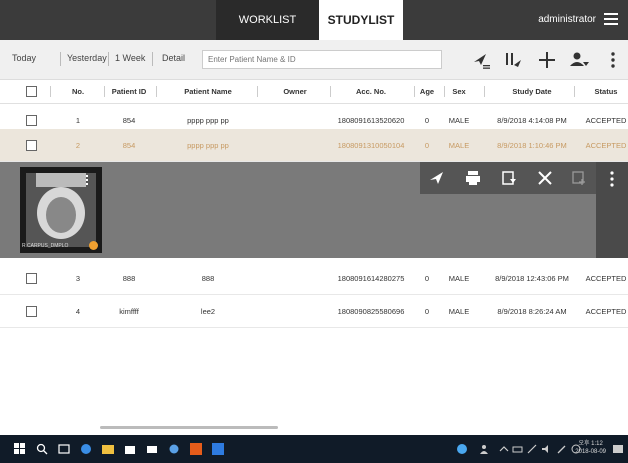 This screenshot has height=463, width=628. What do you see at coordinates (562, 449) in the screenshot?
I see `pen-icon` at bounding box center [562, 449].